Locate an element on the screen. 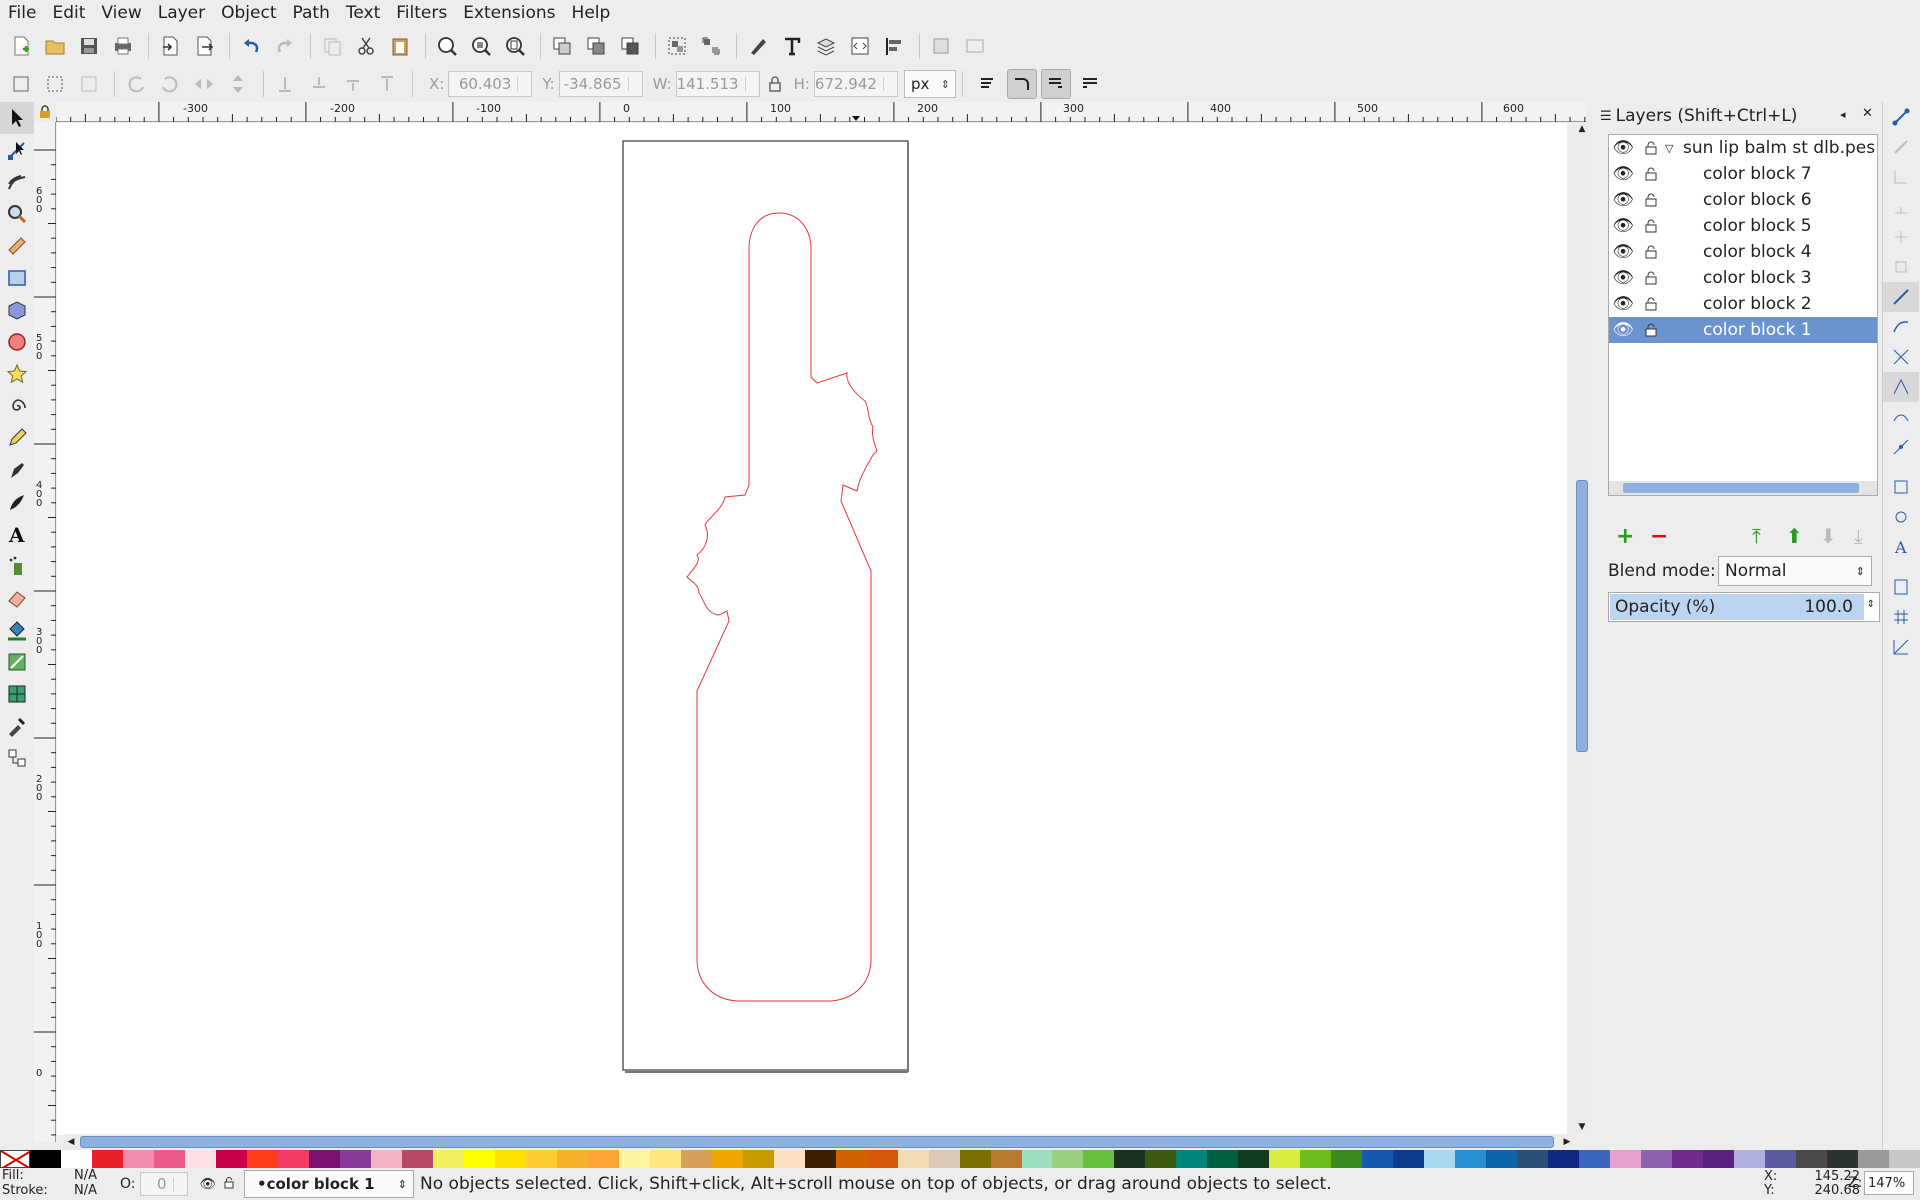 This screenshot has height=1200, width=1920. snap-nodes-icon is located at coordinates (1901, 297).